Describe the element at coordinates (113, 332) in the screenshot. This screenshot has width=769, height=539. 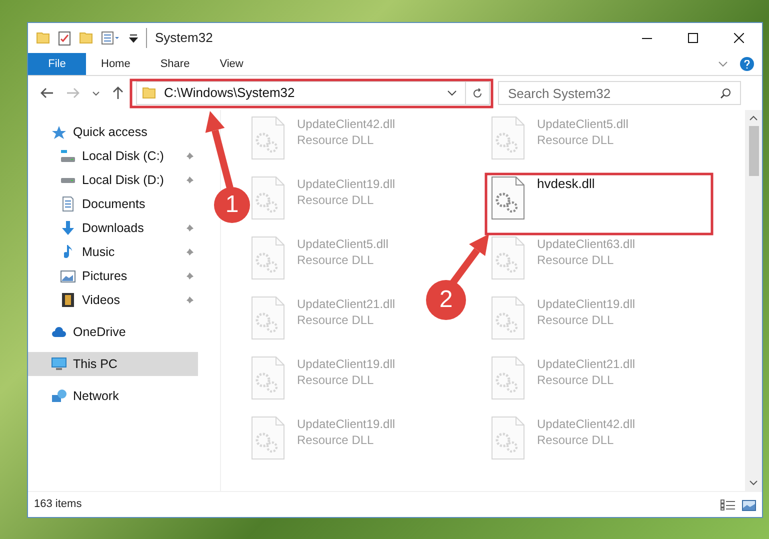
I see `sidebar-item: OneDrive` at that location.